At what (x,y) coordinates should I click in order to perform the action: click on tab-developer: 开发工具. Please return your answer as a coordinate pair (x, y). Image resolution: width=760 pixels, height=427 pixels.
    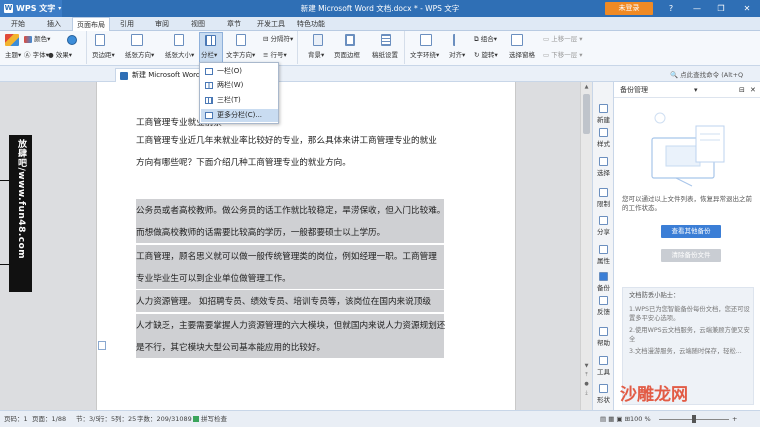
    Looking at the image, I should click on (271, 24).